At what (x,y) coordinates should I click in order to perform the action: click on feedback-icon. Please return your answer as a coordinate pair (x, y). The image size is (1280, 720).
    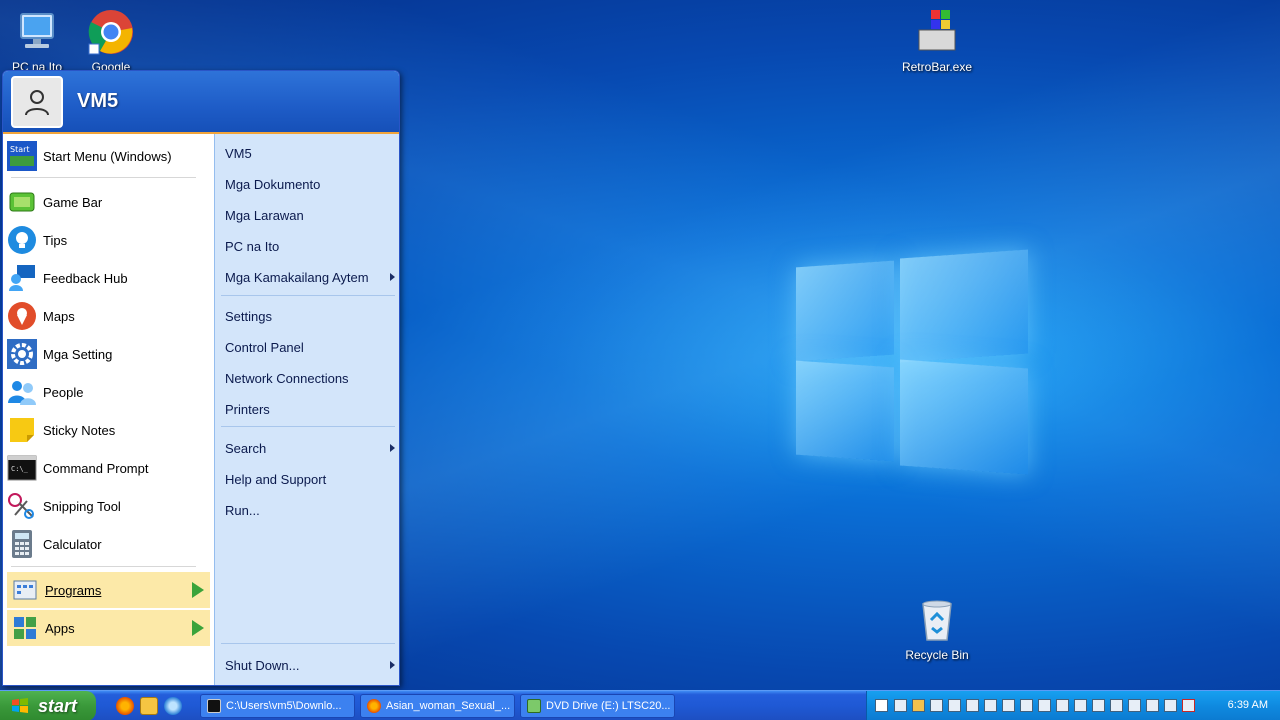
    Looking at the image, I should click on (22, 278).